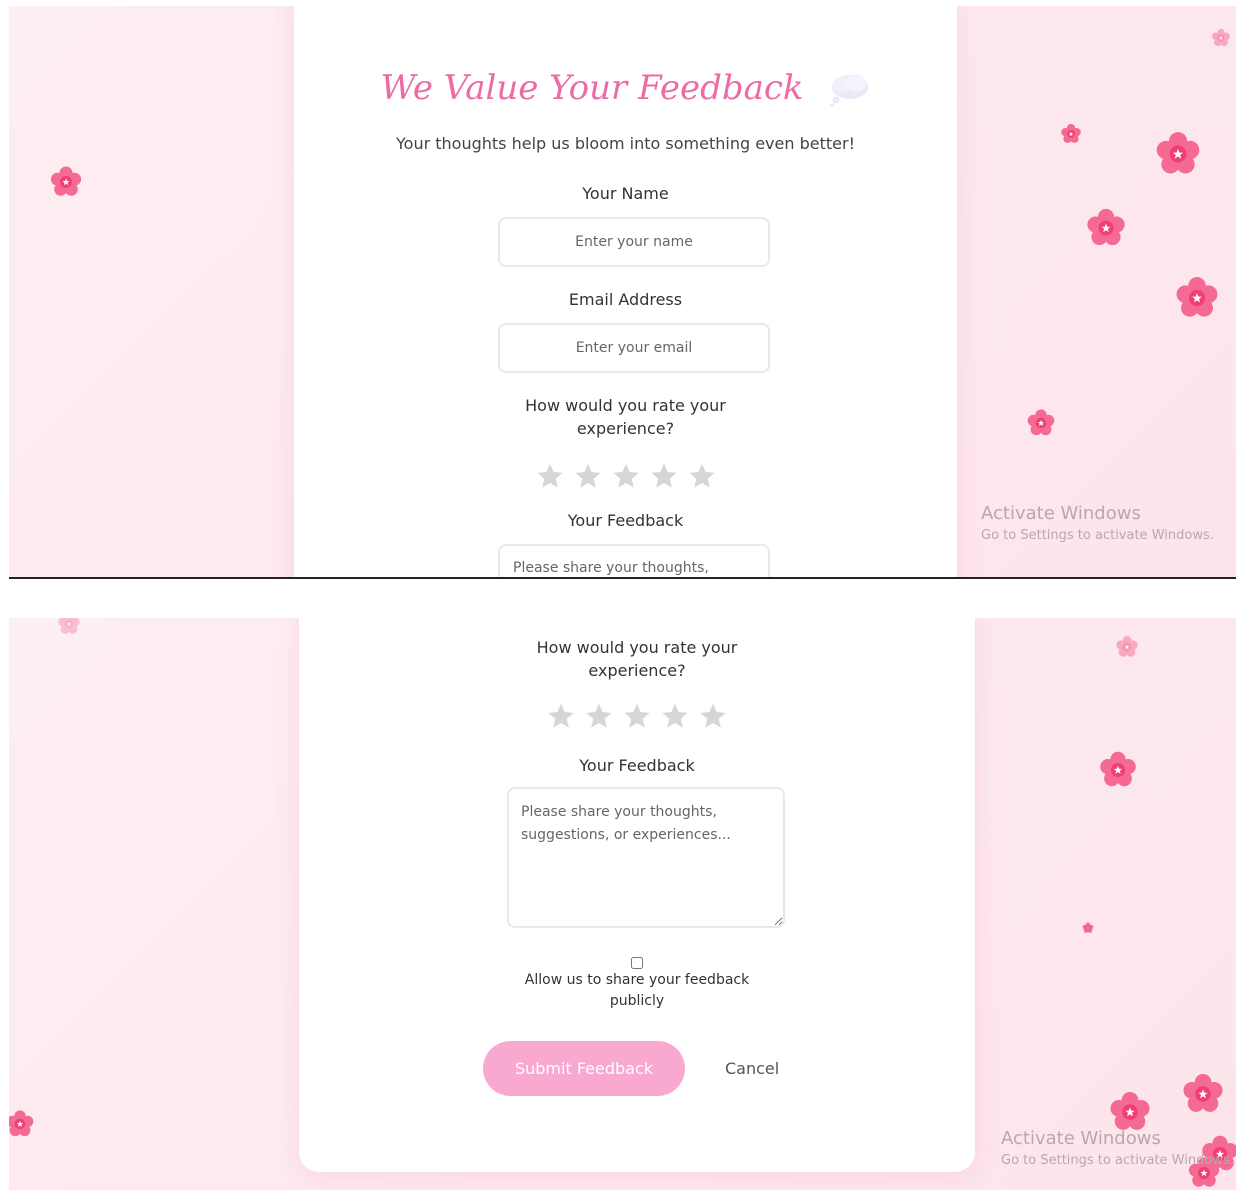  I want to click on submit-feedback-button: Submit Feedback, so click(584, 1068).